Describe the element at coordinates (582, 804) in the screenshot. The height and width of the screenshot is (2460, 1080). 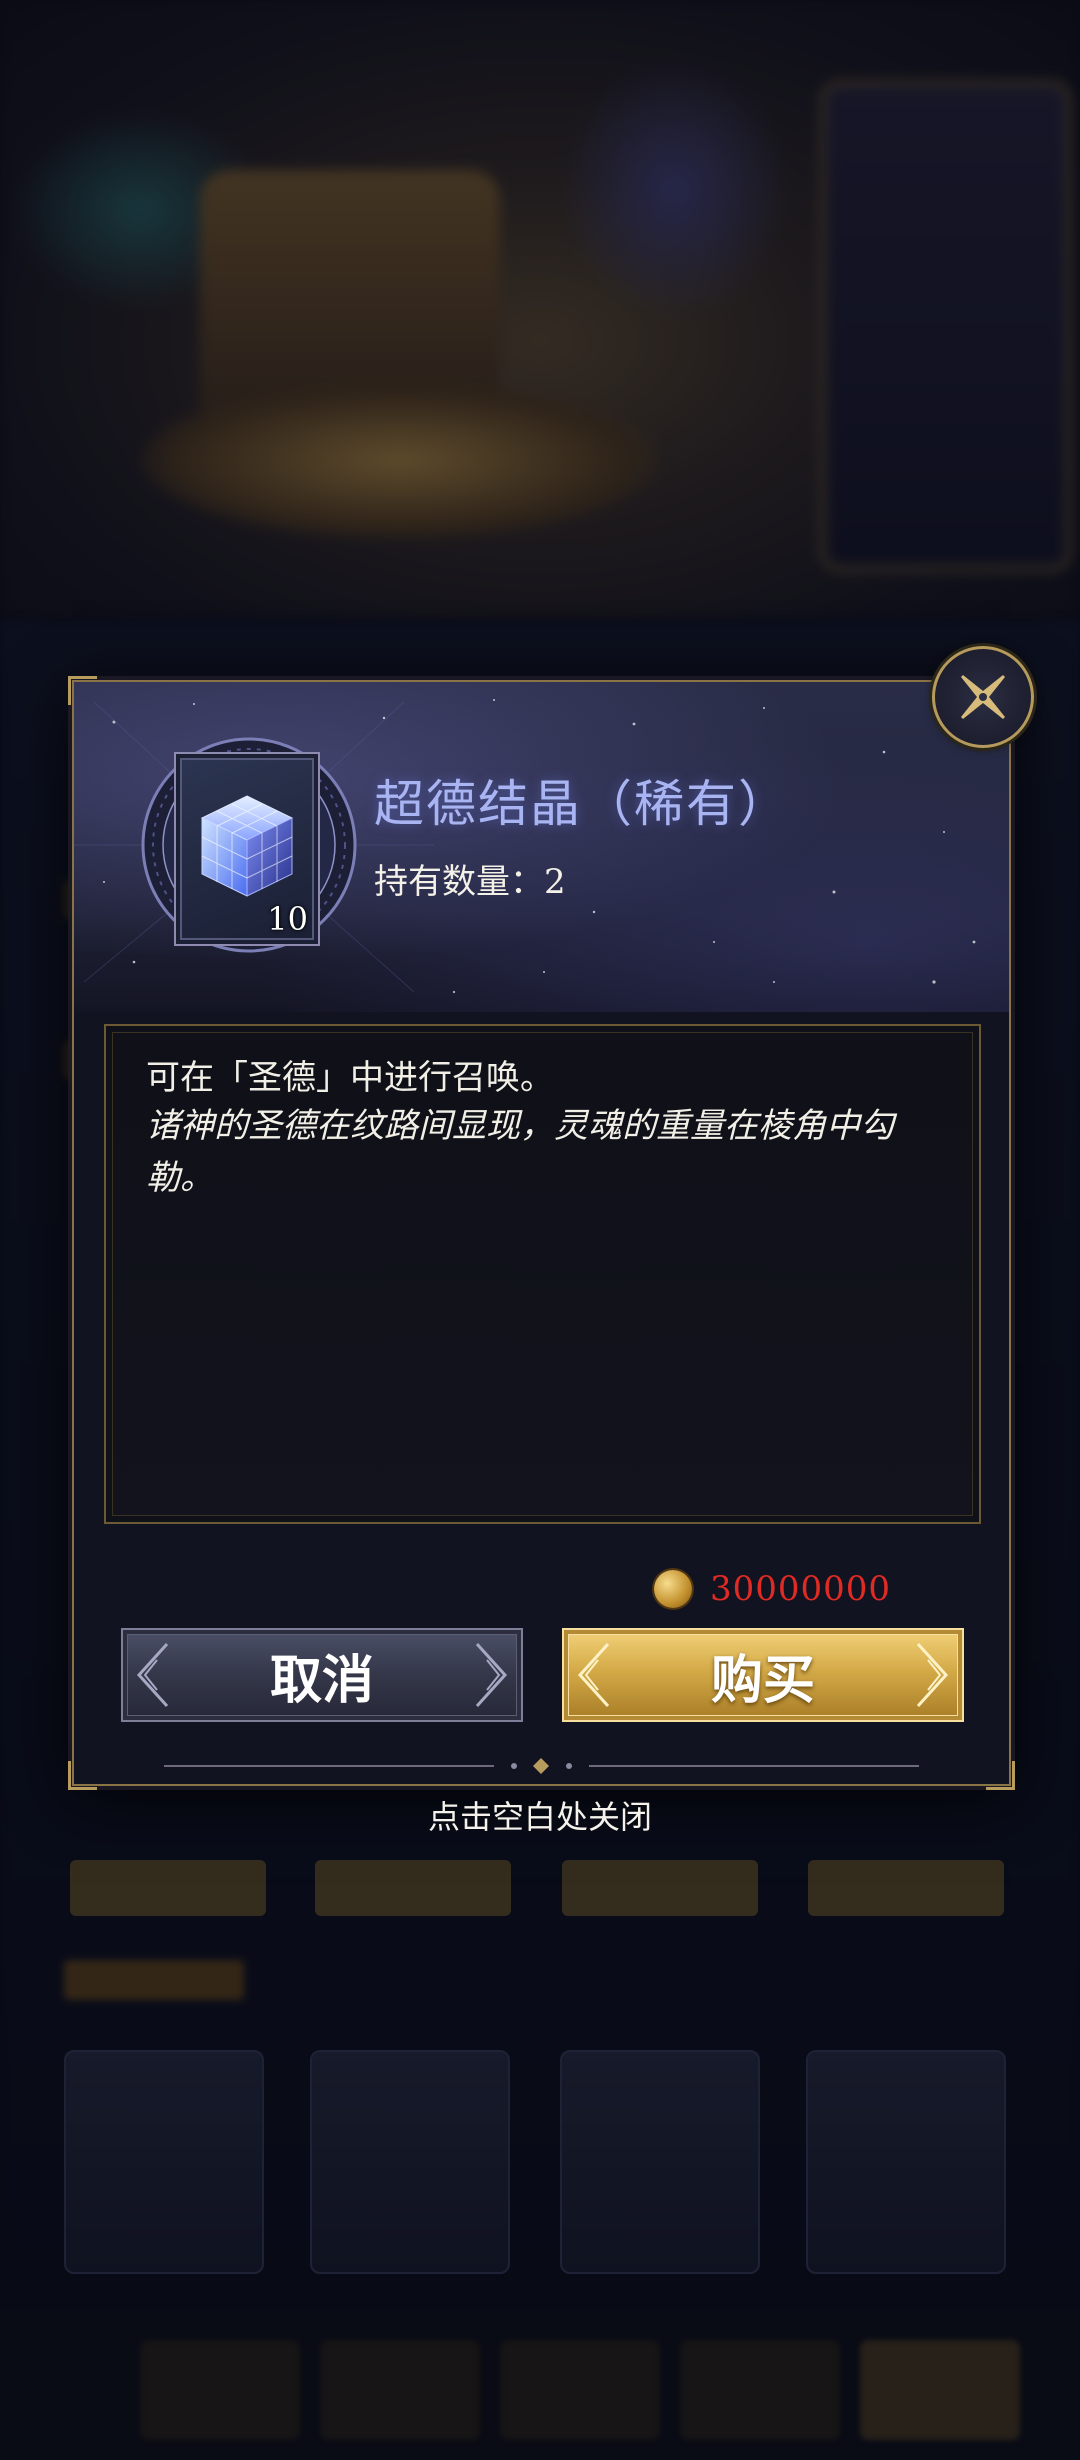
I see `item-name: 超德结晶（稀有）` at that location.